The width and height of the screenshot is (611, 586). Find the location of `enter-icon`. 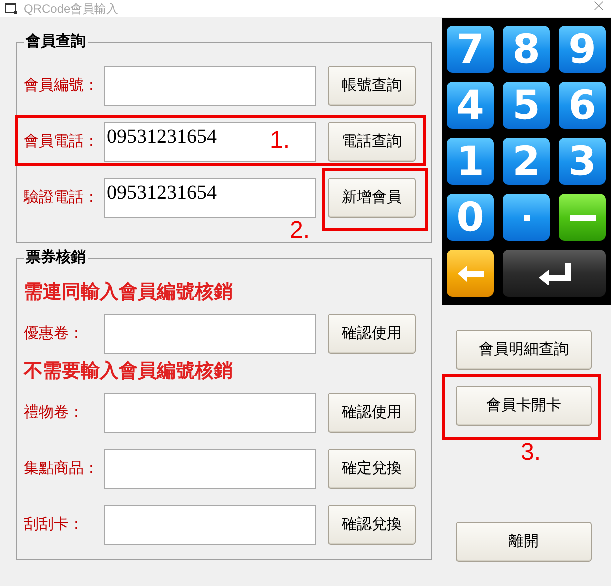

enter-icon is located at coordinates (554, 273).